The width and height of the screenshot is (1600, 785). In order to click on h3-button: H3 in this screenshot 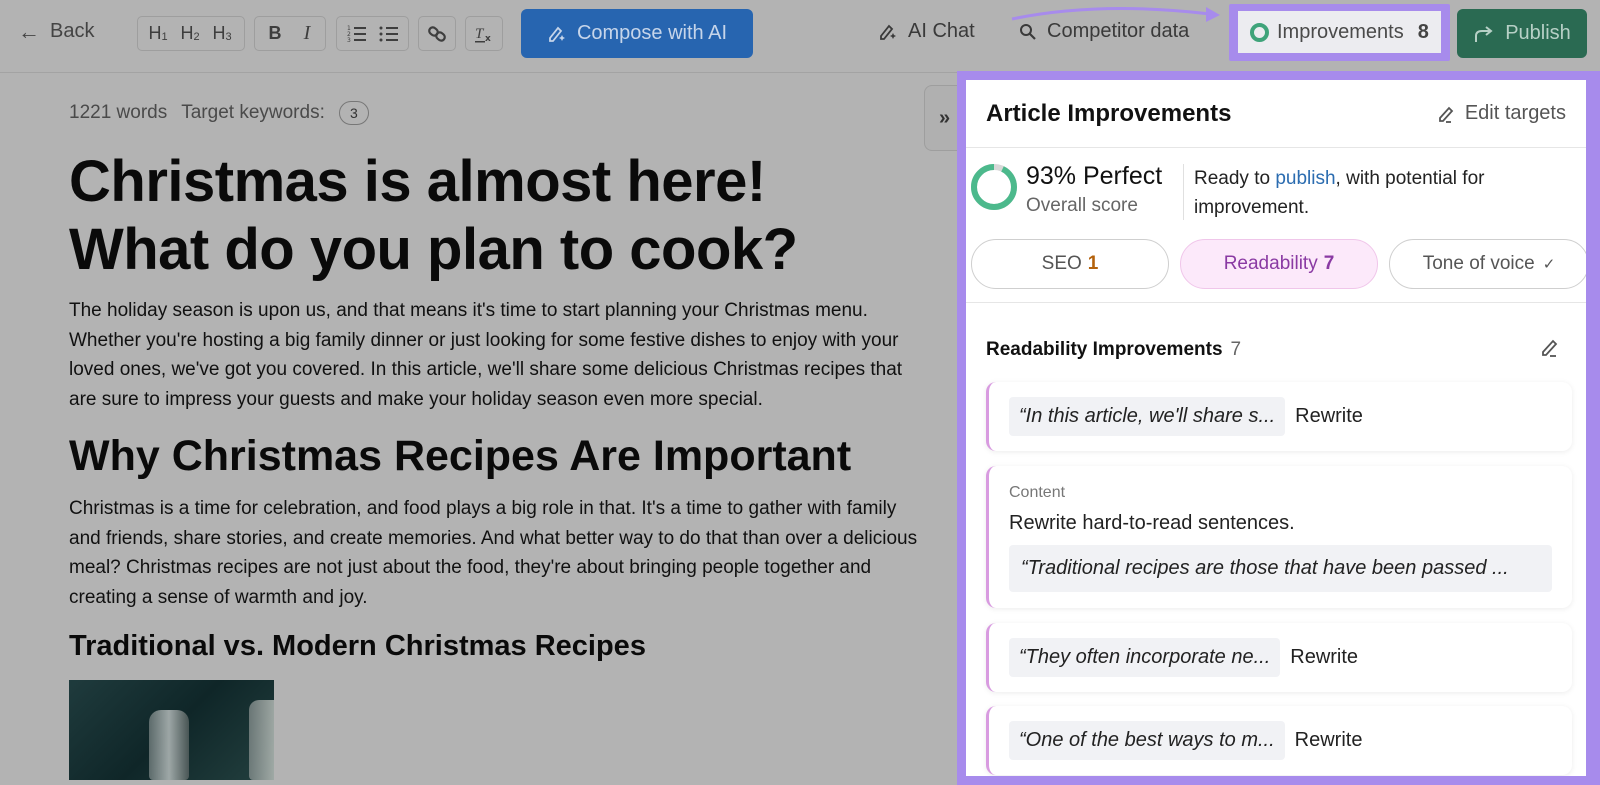, I will do `click(222, 34)`.